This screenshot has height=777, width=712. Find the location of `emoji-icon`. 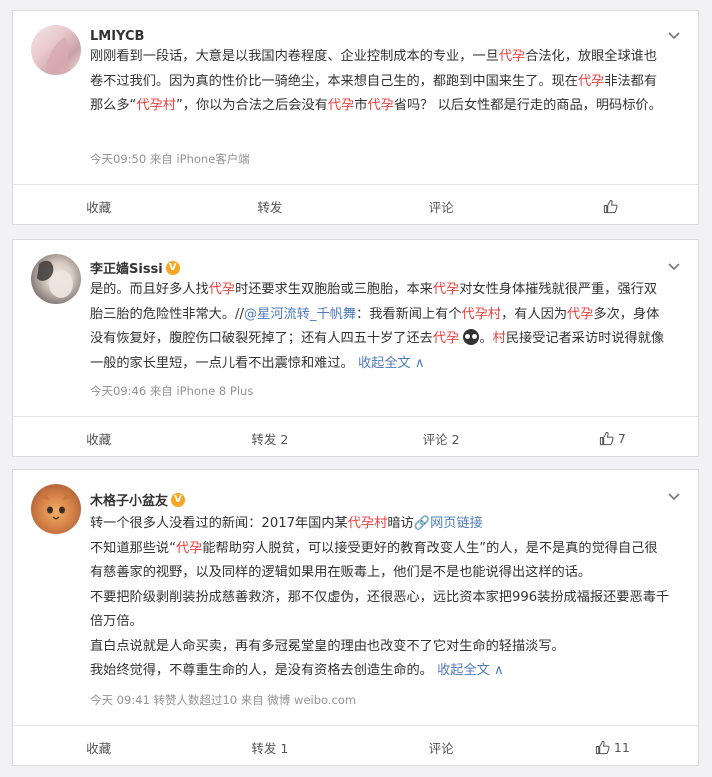

emoji-icon is located at coordinates (471, 337).